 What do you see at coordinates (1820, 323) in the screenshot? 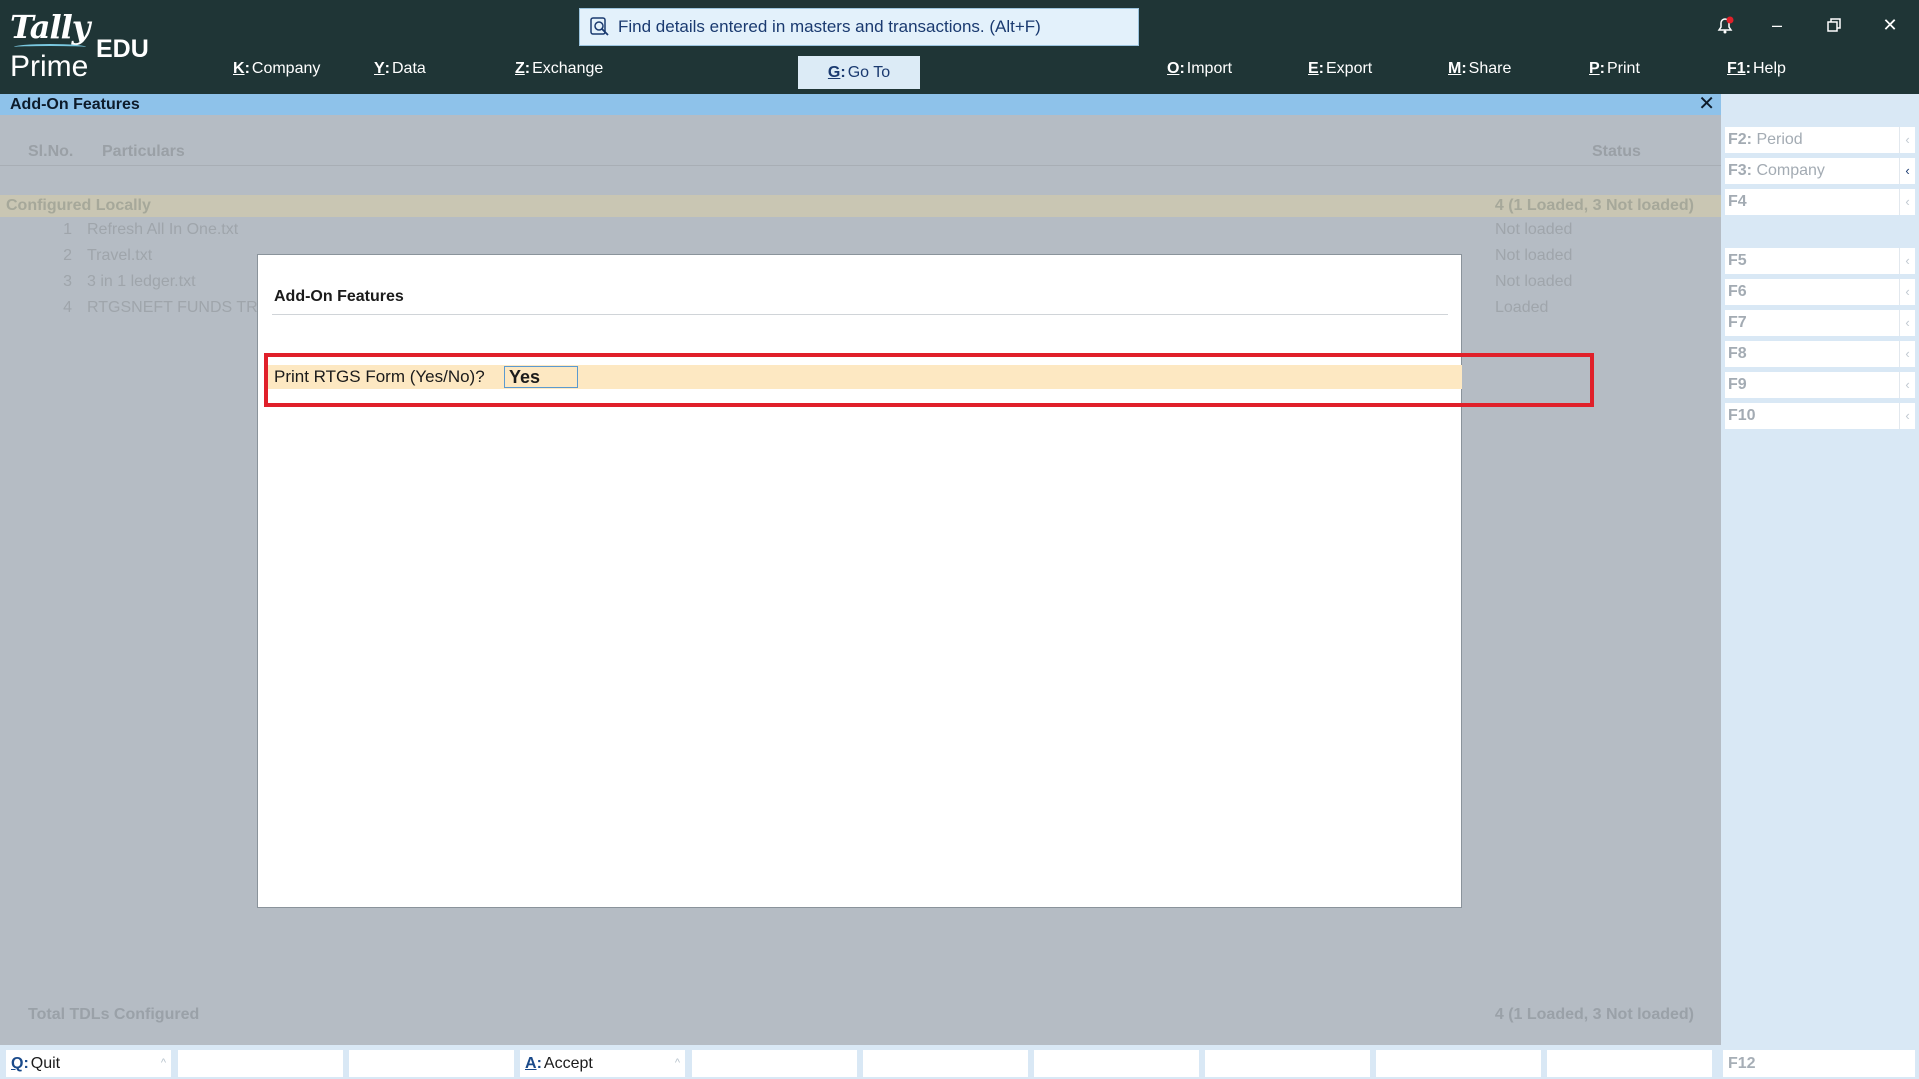
I see `side-button-f7: F7 ‹` at bounding box center [1820, 323].